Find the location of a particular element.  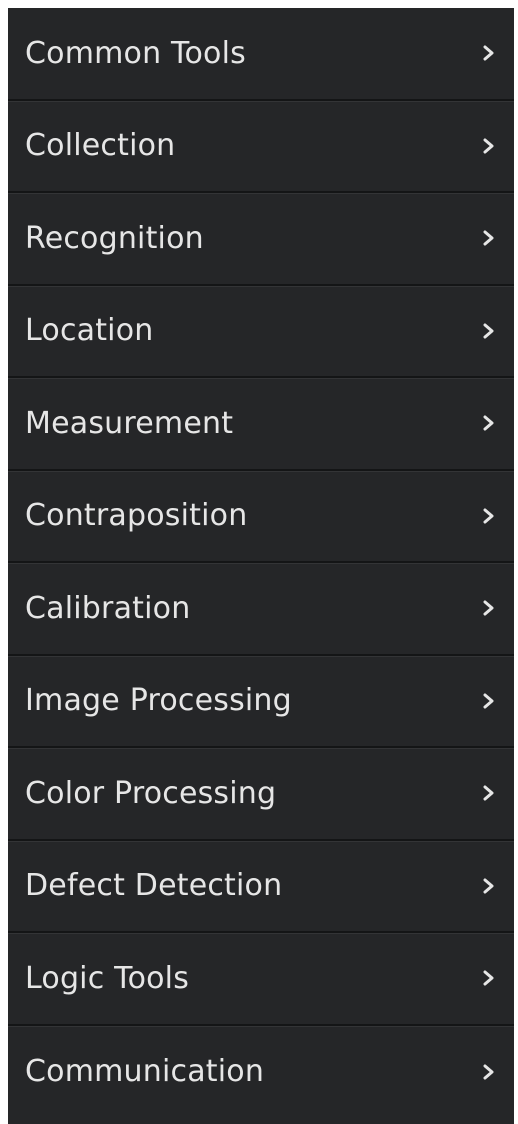

menu-item-location: Location is located at coordinates (261, 332).